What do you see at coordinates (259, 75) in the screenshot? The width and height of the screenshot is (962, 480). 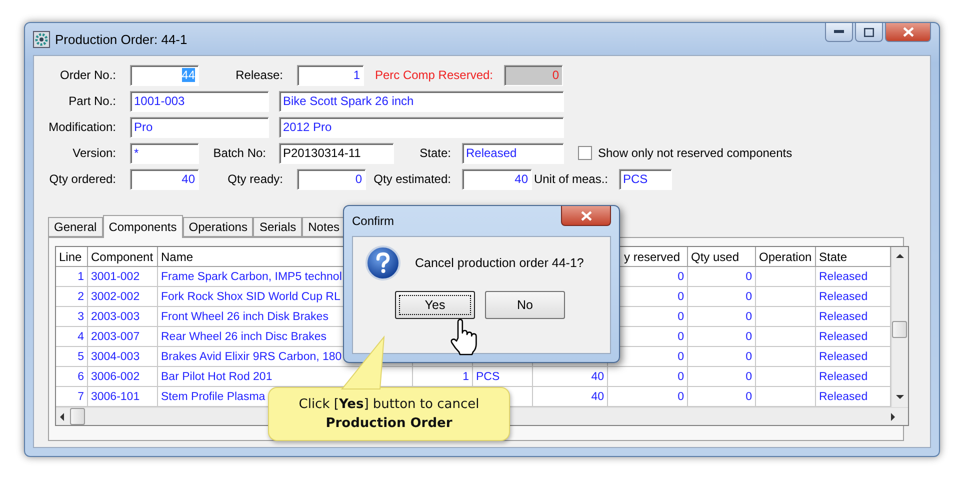 I see `field-label: Release:` at bounding box center [259, 75].